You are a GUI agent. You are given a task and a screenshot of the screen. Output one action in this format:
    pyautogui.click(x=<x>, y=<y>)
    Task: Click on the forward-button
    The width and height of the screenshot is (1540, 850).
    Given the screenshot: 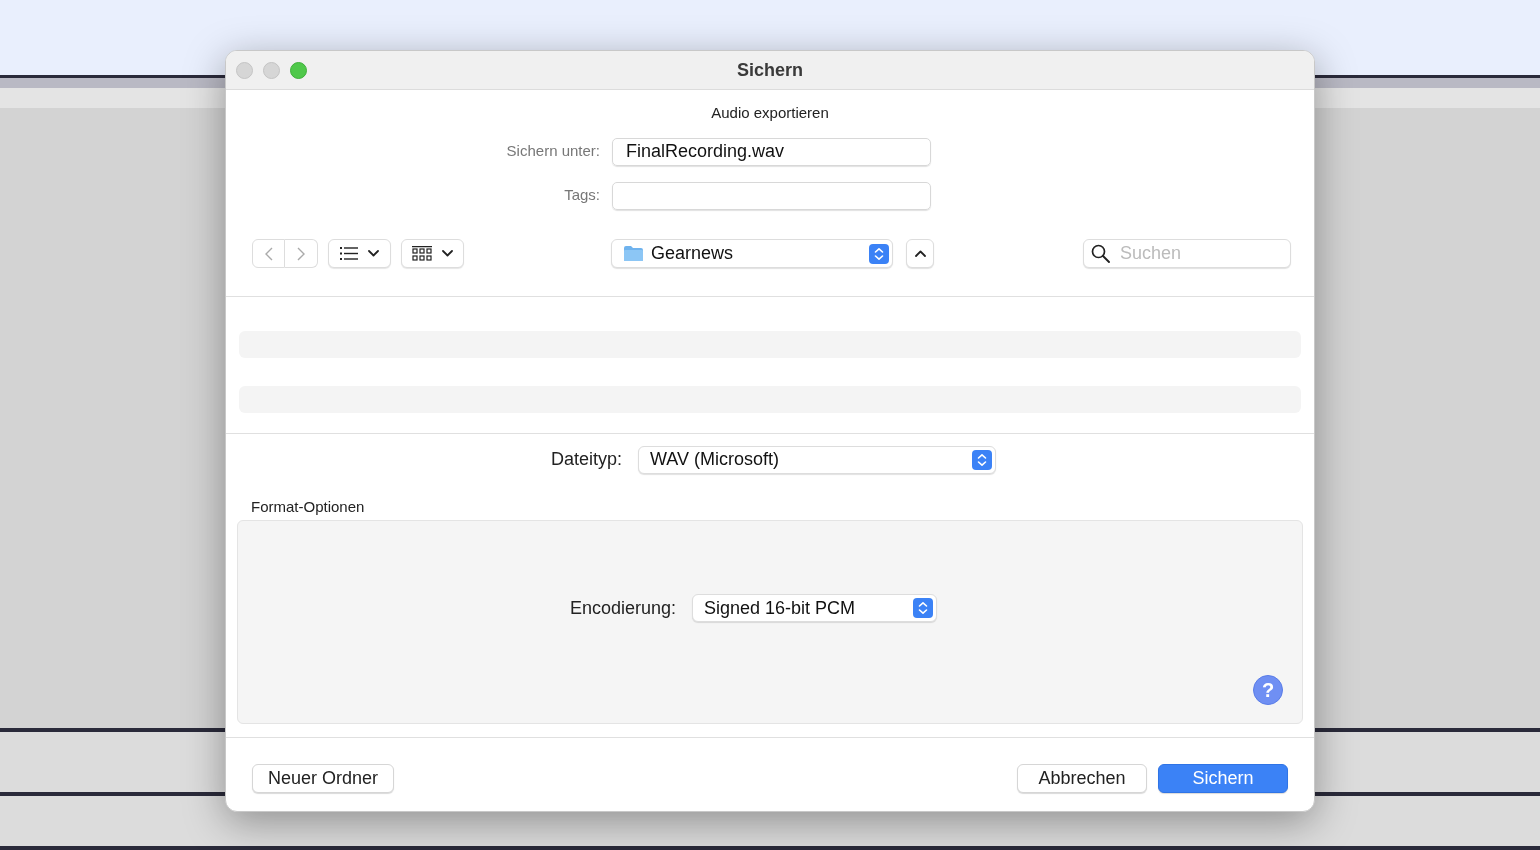 What is the action you would take?
    pyautogui.click(x=301, y=253)
    